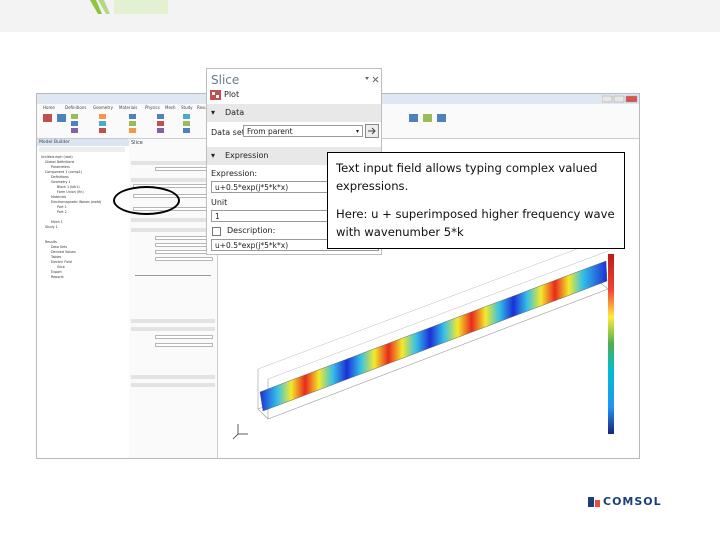  Describe the element at coordinates (173, 385) in the screenshot. I see `settings-section-inherit-style` at that location.